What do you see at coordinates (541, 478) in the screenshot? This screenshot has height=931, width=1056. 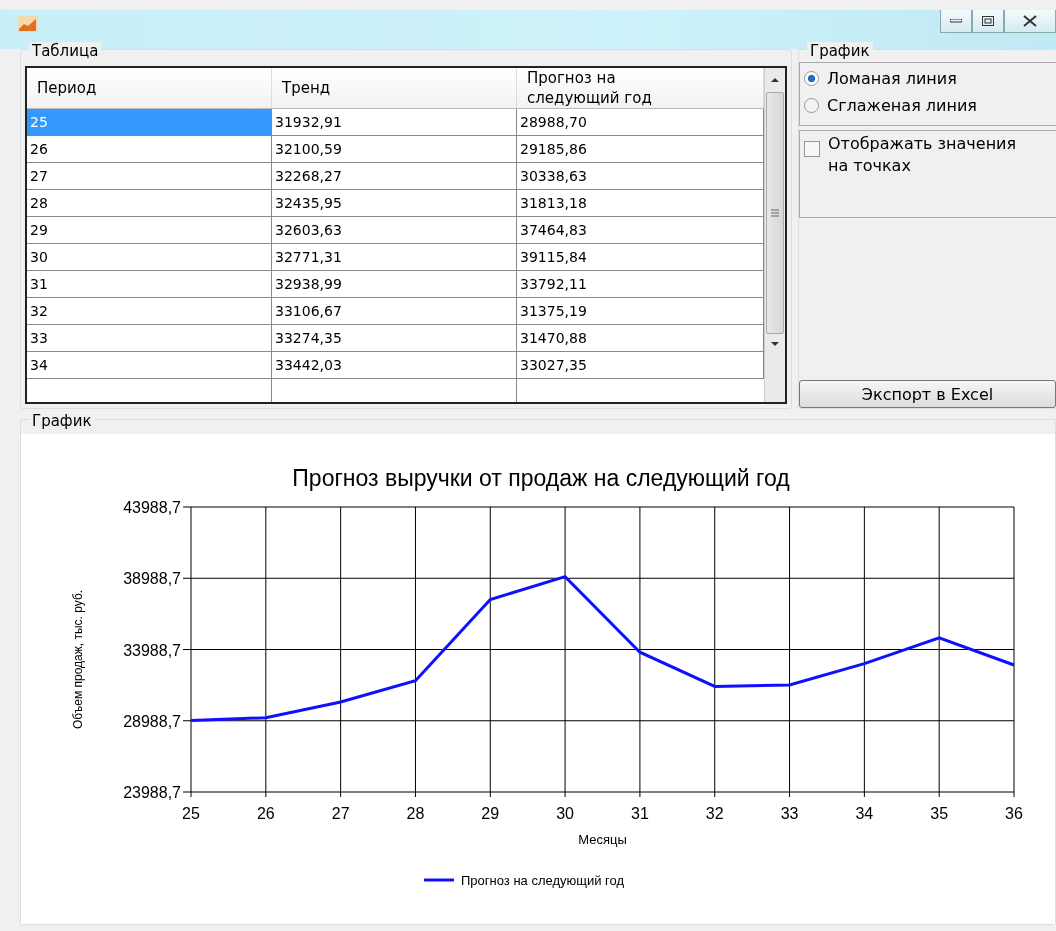 I see `chart-title: Прогноз выручки от продаж на следующий год` at bounding box center [541, 478].